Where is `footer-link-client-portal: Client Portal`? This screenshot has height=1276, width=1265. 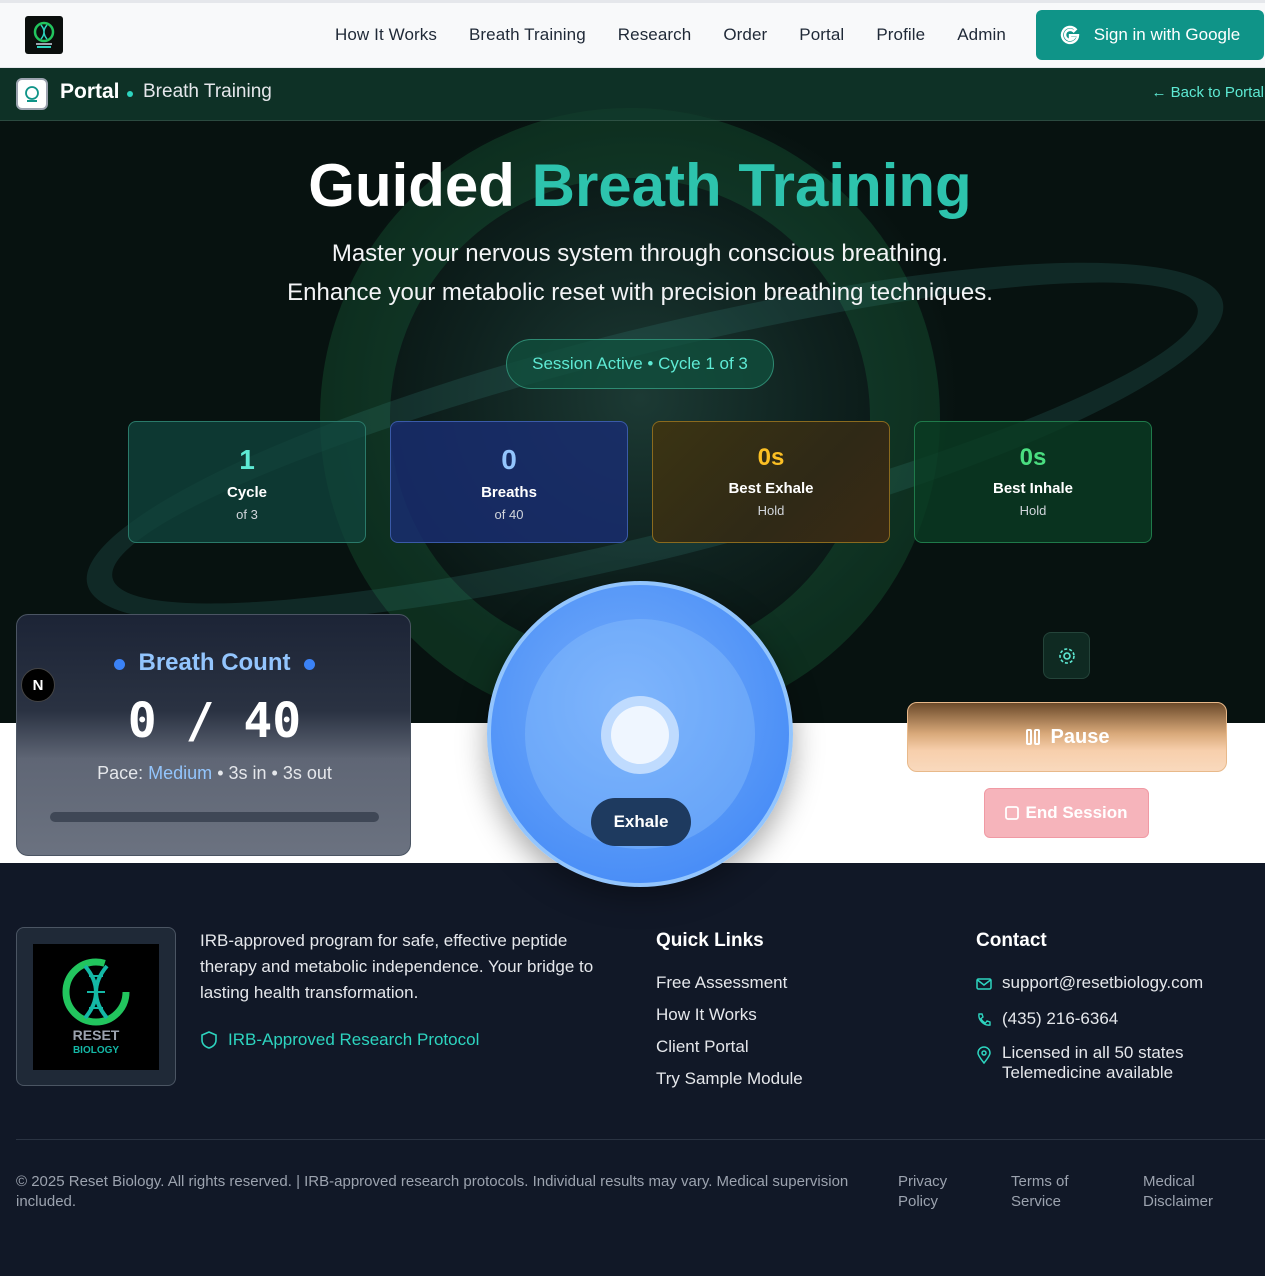
footer-link-client-portal: Client Portal is located at coordinates (702, 1047).